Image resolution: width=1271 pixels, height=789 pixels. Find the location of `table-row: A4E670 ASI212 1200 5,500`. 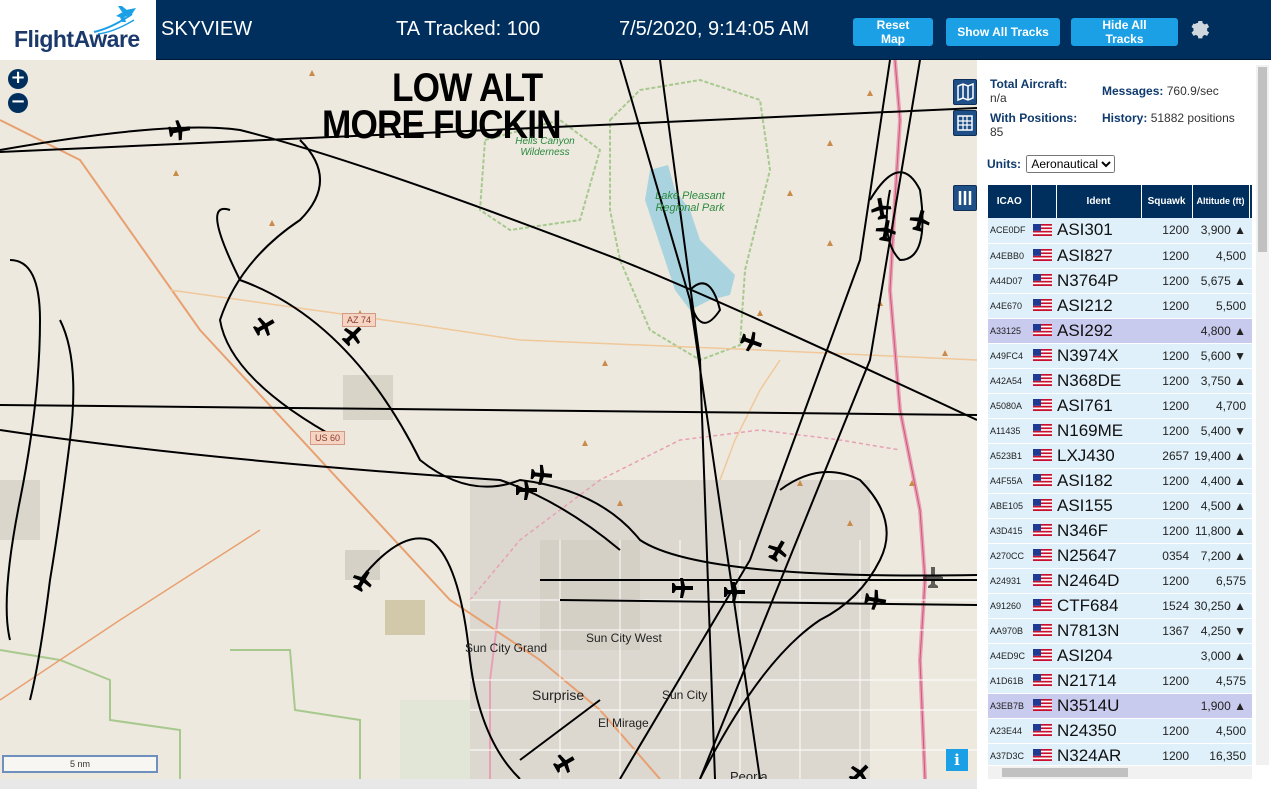

table-row: A4E670 ASI212 1200 5,500 is located at coordinates (1120, 306).